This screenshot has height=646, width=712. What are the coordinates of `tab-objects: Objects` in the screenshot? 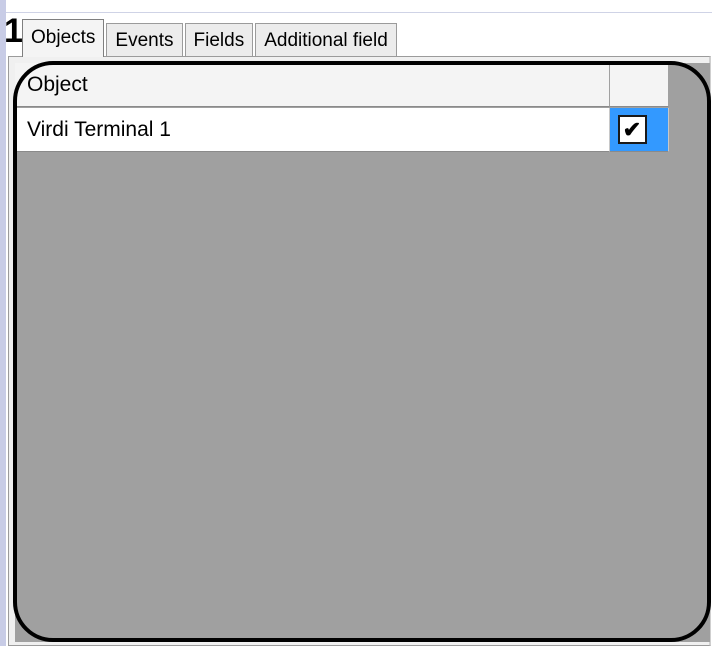 It's located at (63, 38).